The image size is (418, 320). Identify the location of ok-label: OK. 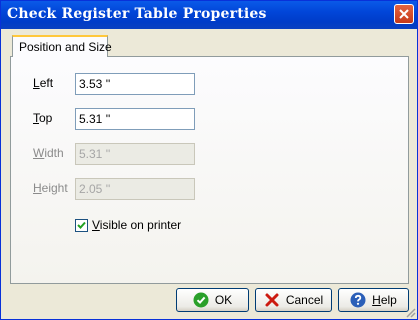
(223, 300).